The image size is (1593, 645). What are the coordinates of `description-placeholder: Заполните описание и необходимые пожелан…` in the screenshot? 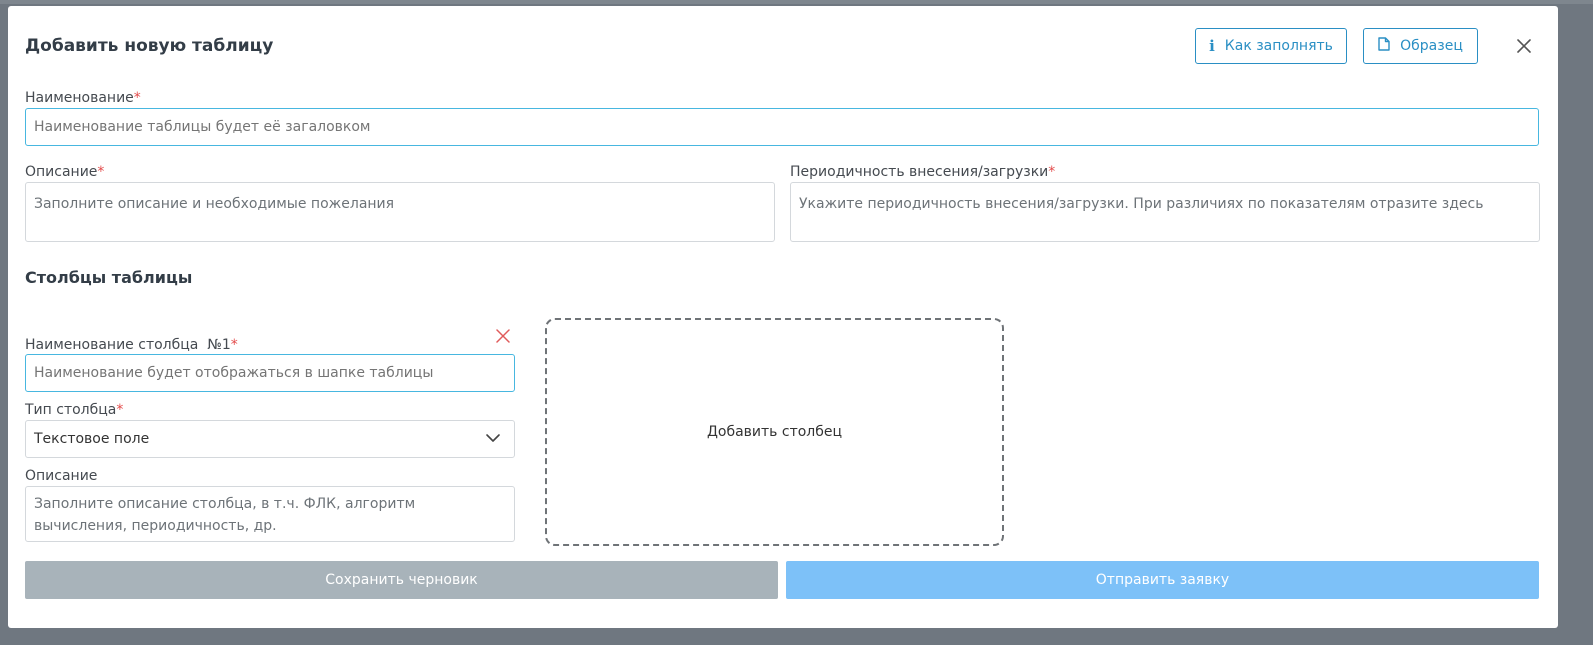 It's located at (214, 204).